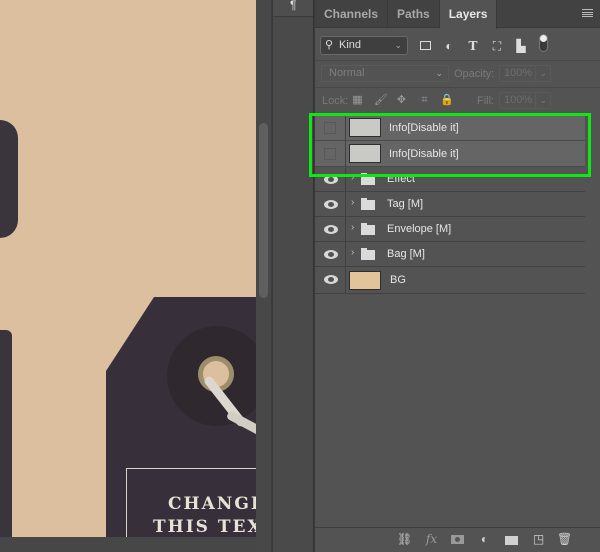  What do you see at coordinates (381, 100) in the screenshot?
I see `lock-image-pixels-icon: 🖌` at bounding box center [381, 100].